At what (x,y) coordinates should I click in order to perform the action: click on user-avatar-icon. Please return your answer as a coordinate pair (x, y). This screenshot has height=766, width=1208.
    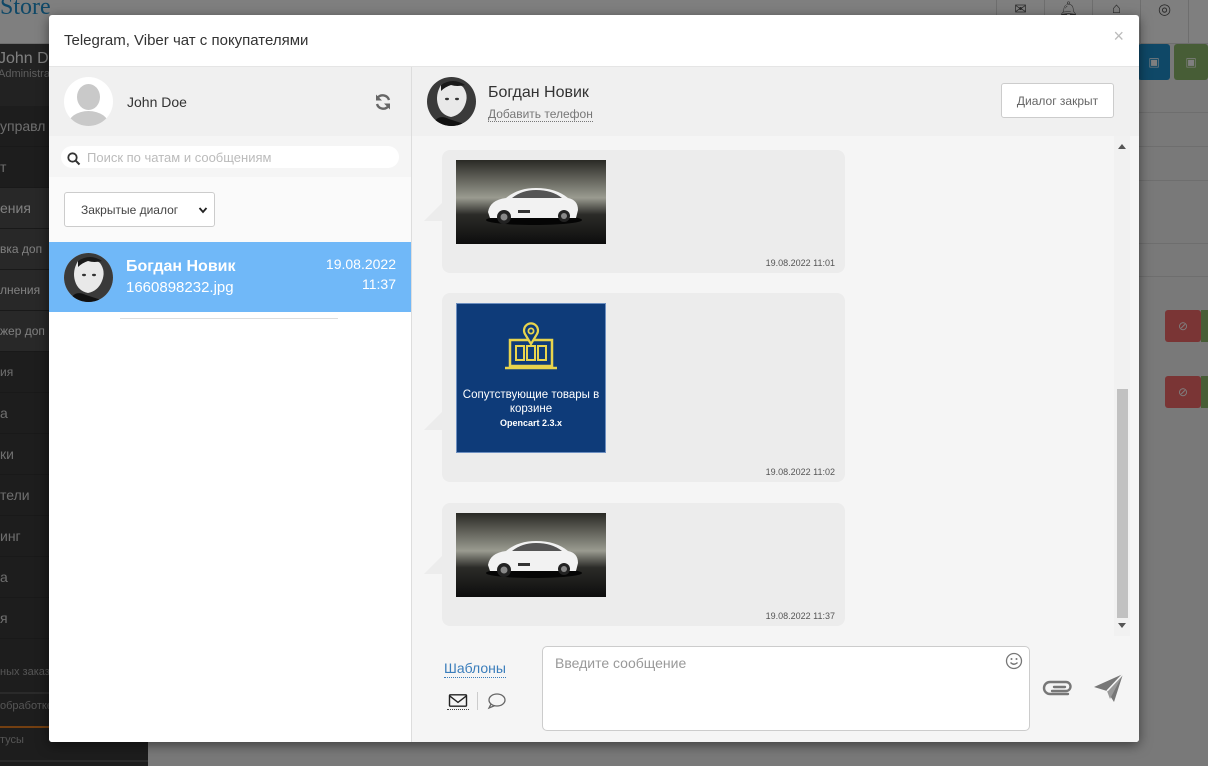
    Looking at the image, I should click on (88, 101).